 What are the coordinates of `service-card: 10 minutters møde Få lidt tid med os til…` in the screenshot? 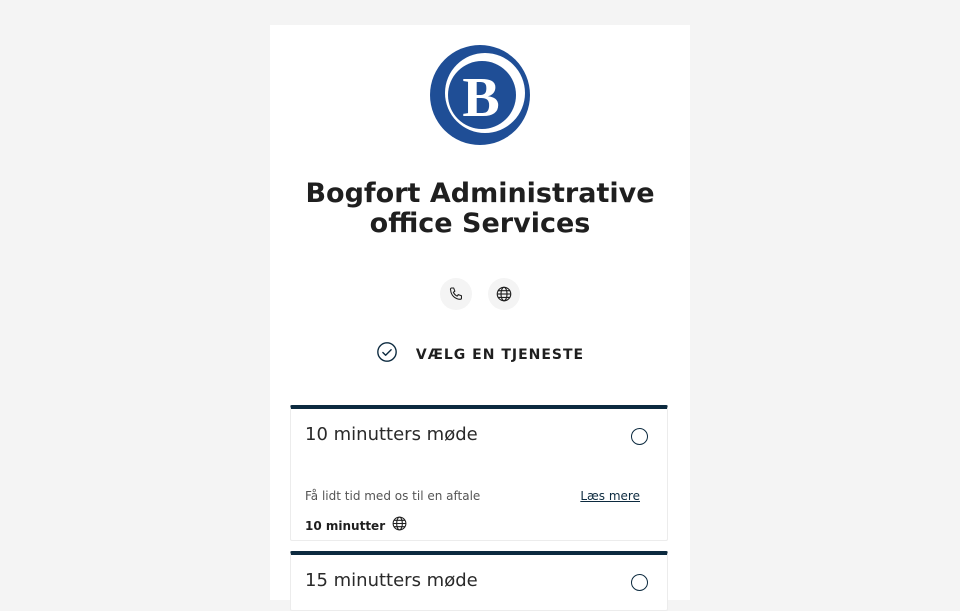 It's located at (479, 473).